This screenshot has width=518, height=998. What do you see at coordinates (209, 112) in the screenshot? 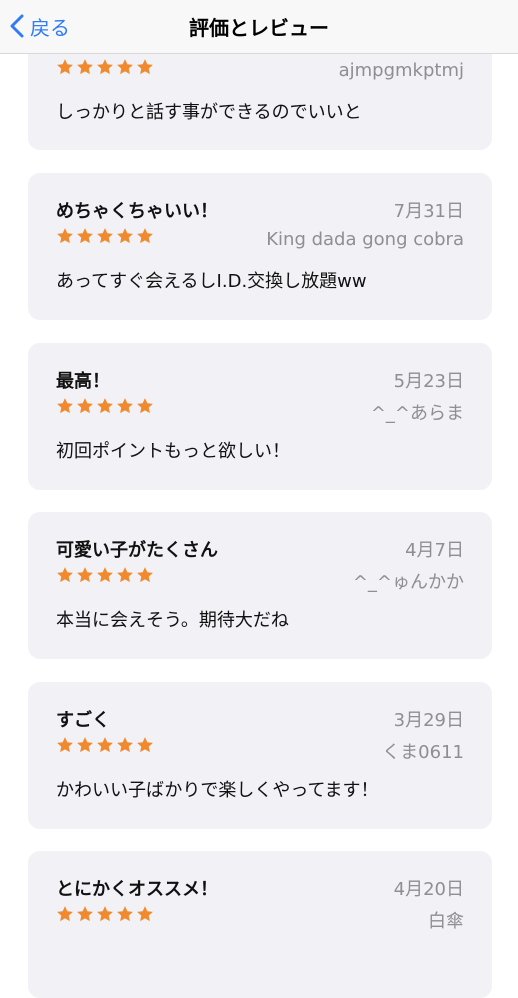
I see `review-body: しっかりと話す事ができるのでいいと` at bounding box center [209, 112].